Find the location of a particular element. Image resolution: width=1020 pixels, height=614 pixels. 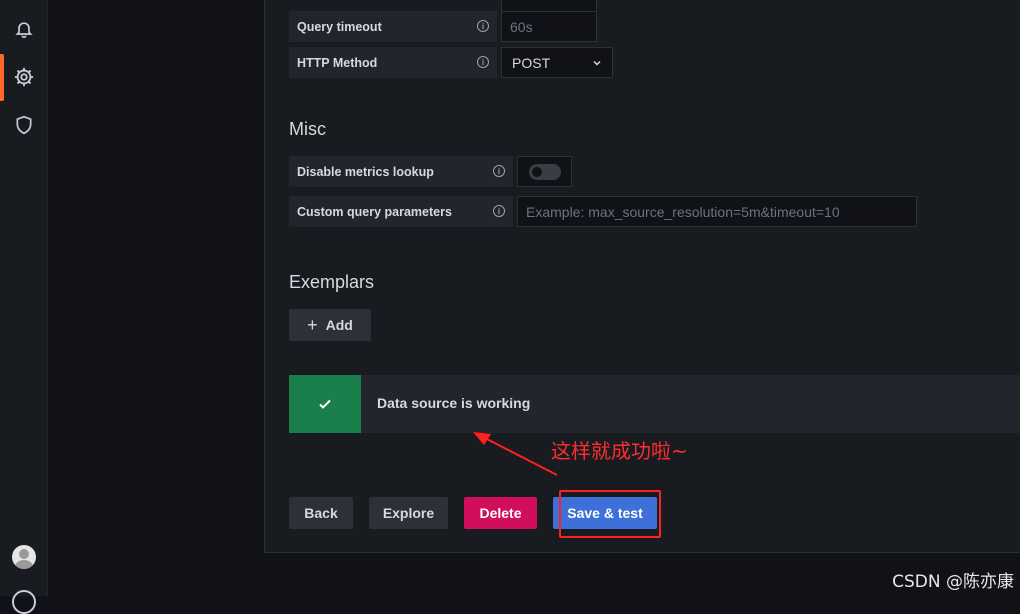

toggle-knob is located at coordinates (537, 172).